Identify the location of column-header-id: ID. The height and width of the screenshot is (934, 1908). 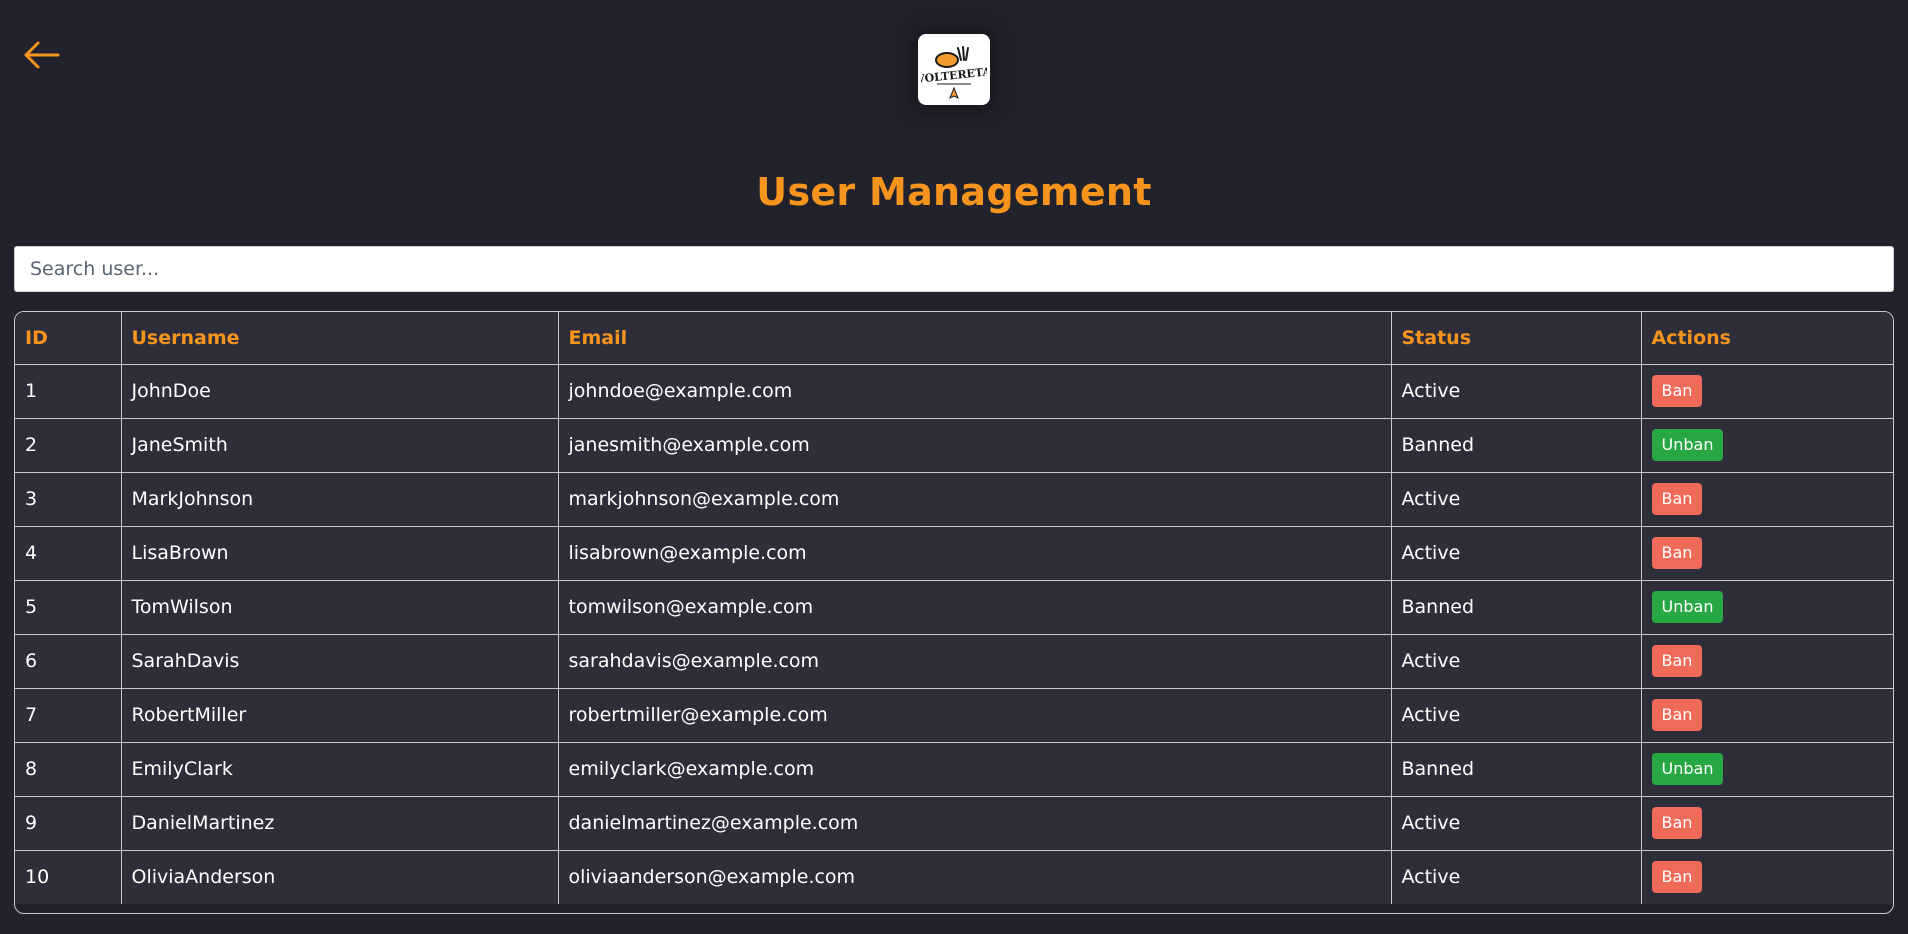
(68, 338).